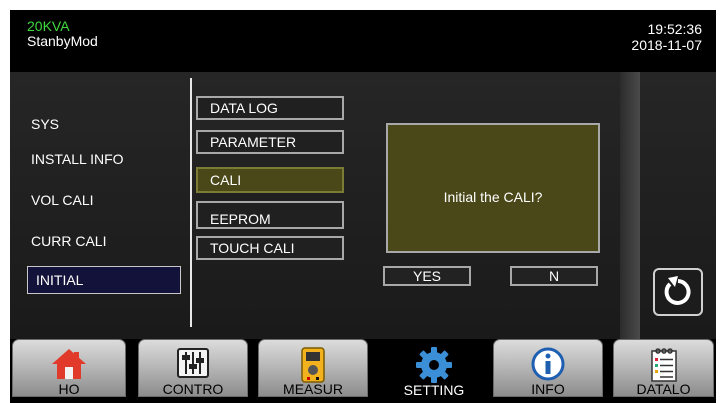 This screenshot has width=724, height=403. I want to click on nav-label-info: INFO, so click(548, 389).